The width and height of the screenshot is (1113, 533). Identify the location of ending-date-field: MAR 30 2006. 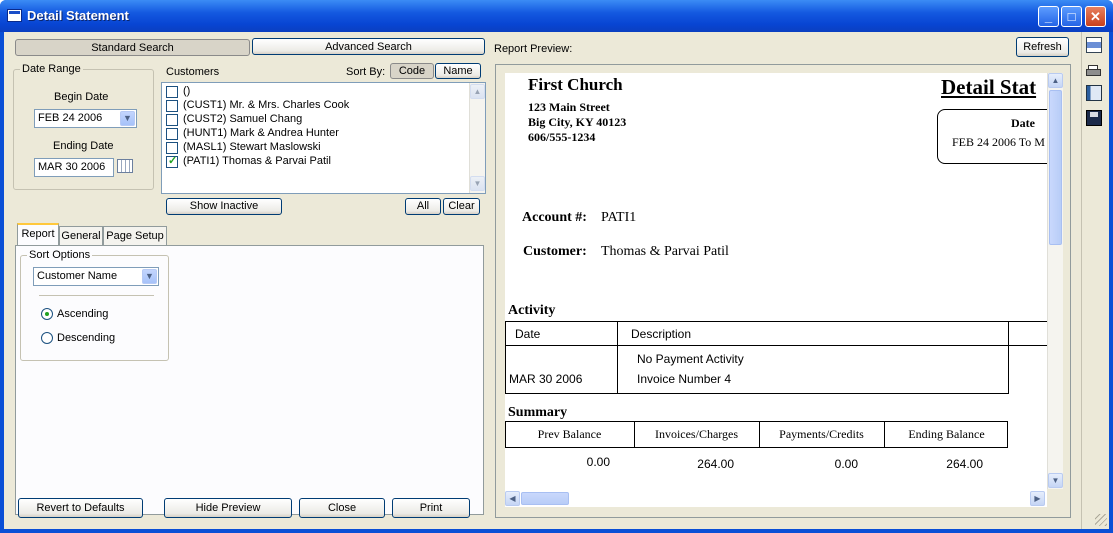
(74, 167).